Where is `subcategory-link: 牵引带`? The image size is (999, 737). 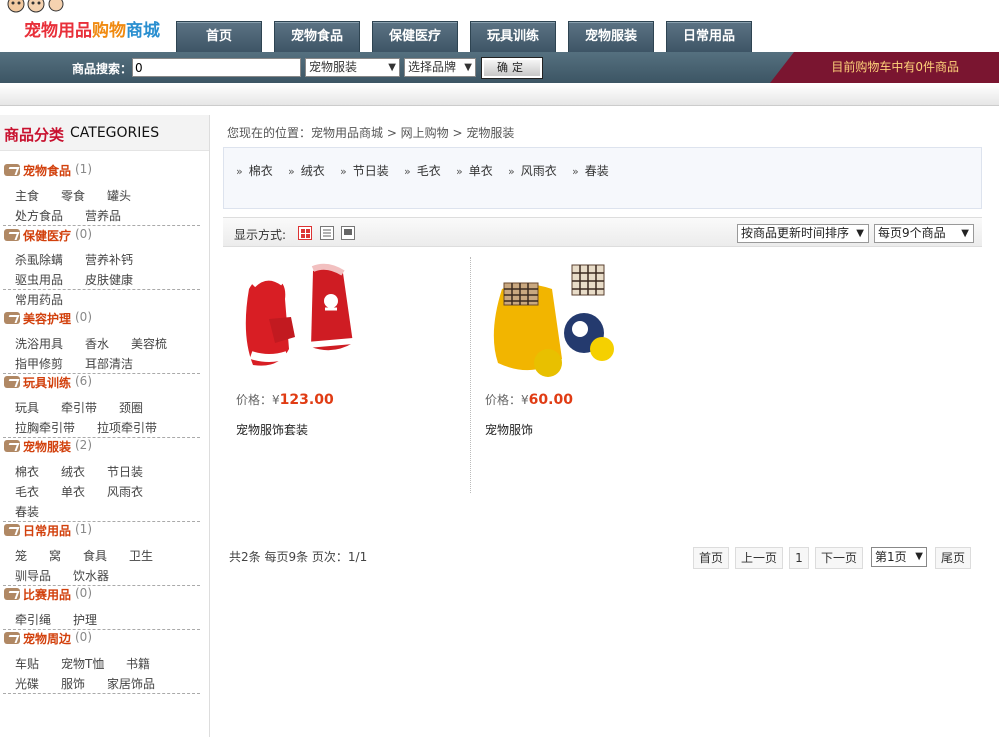
subcategory-link: 牵引带 is located at coordinates (79, 407).